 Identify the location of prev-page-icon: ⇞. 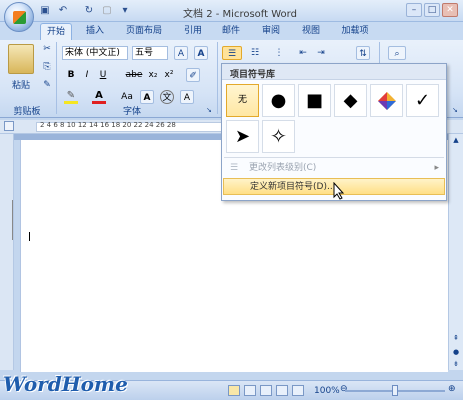
(456, 339).